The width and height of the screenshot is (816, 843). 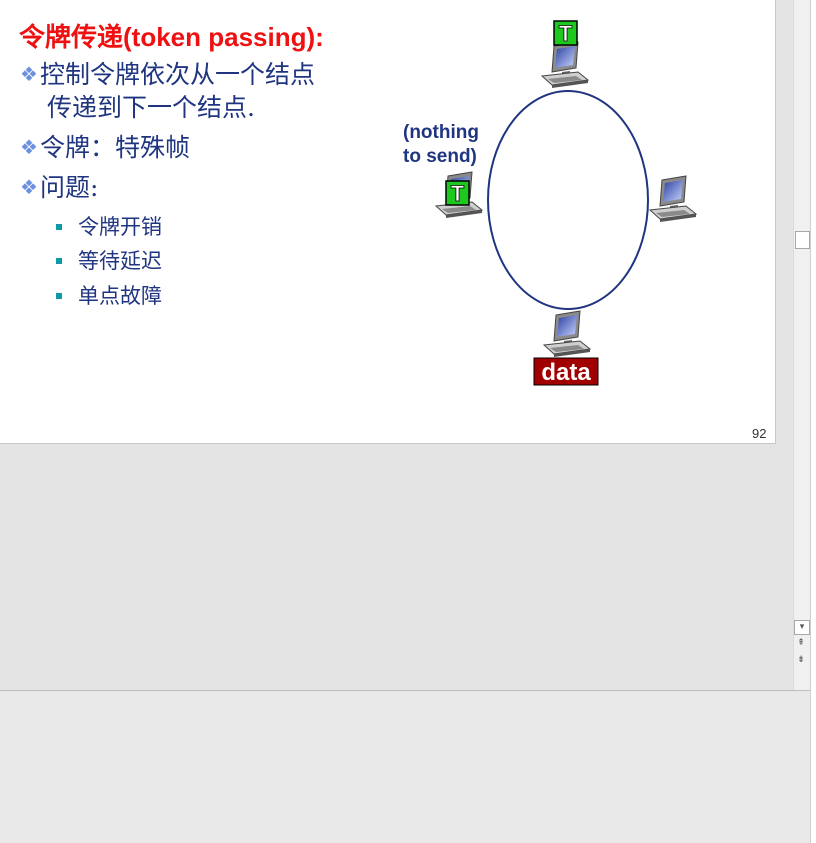 I want to click on token-badge-left: T, so click(x=457, y=193).